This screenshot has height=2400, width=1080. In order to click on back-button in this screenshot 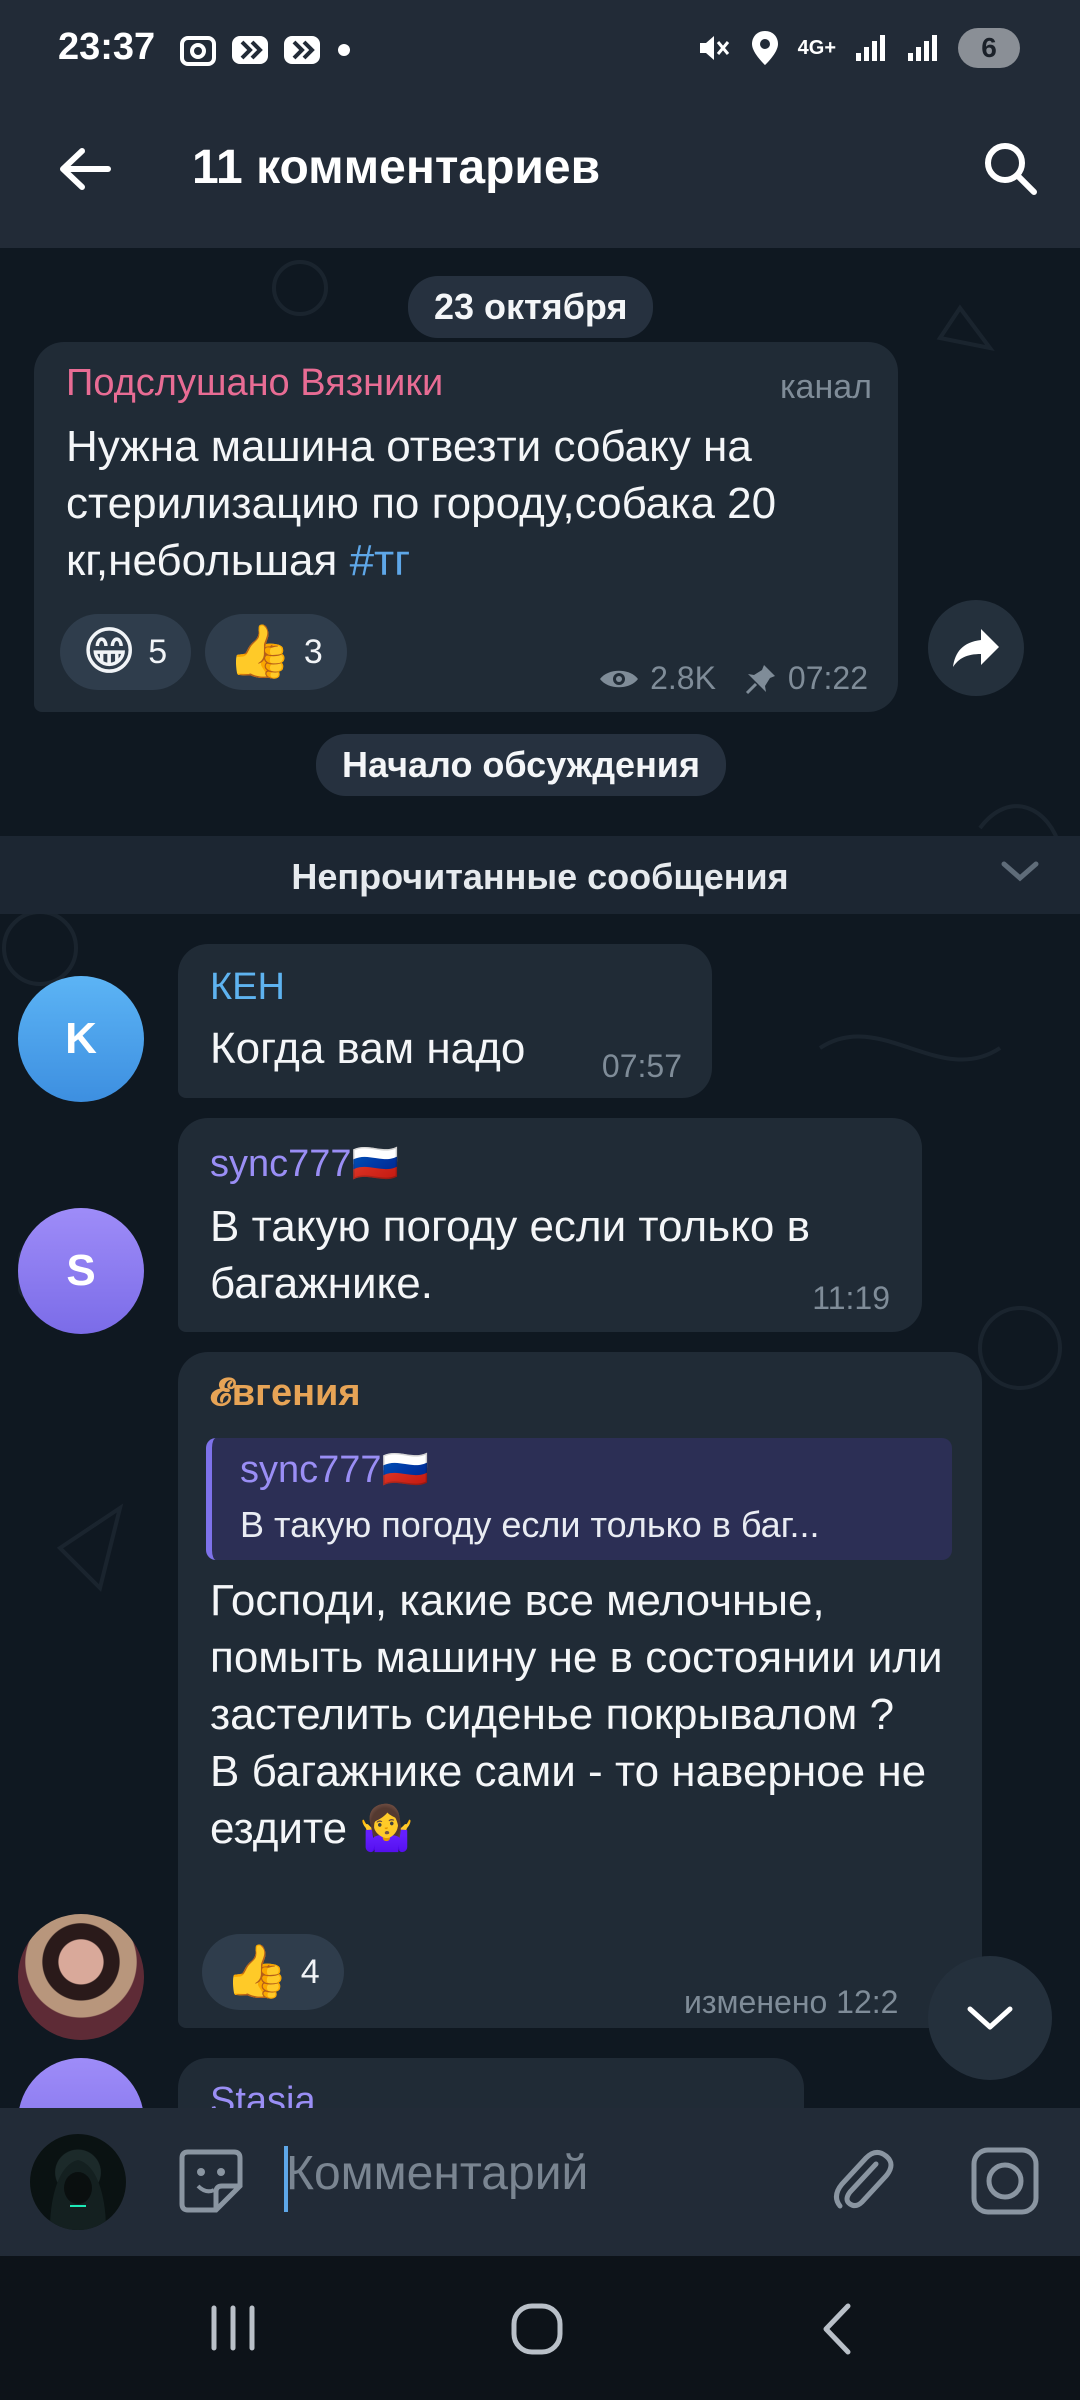, I will do `click(85, 169)`.